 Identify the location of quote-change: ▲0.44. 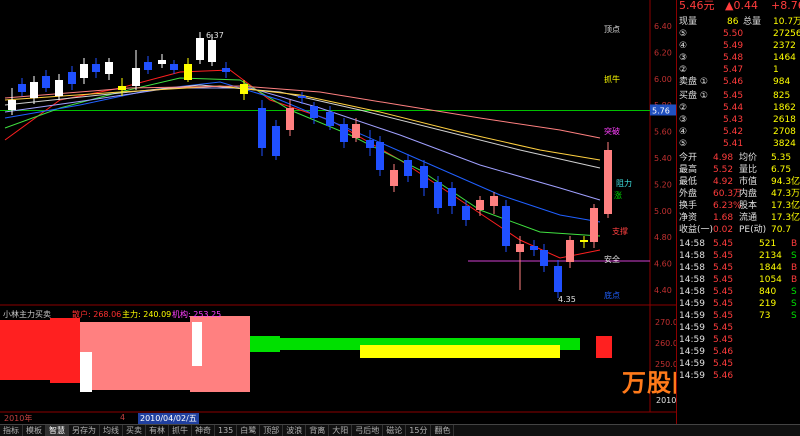
(741, 6).